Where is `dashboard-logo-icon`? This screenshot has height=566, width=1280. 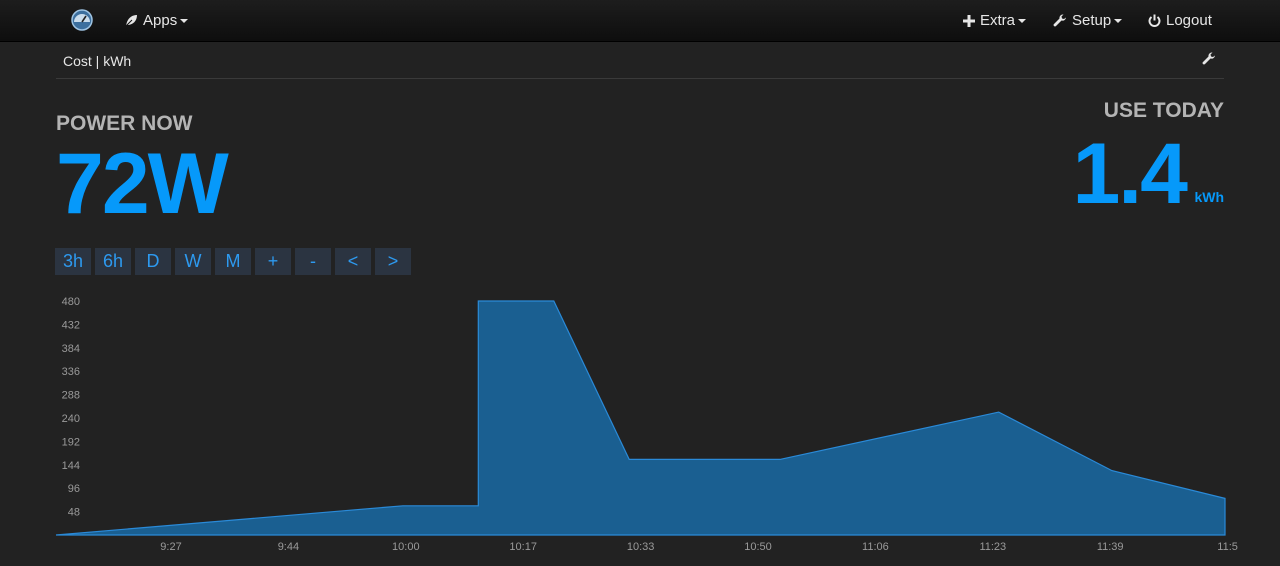
dashboard-logo-icon is located at coordinates (82, 20).